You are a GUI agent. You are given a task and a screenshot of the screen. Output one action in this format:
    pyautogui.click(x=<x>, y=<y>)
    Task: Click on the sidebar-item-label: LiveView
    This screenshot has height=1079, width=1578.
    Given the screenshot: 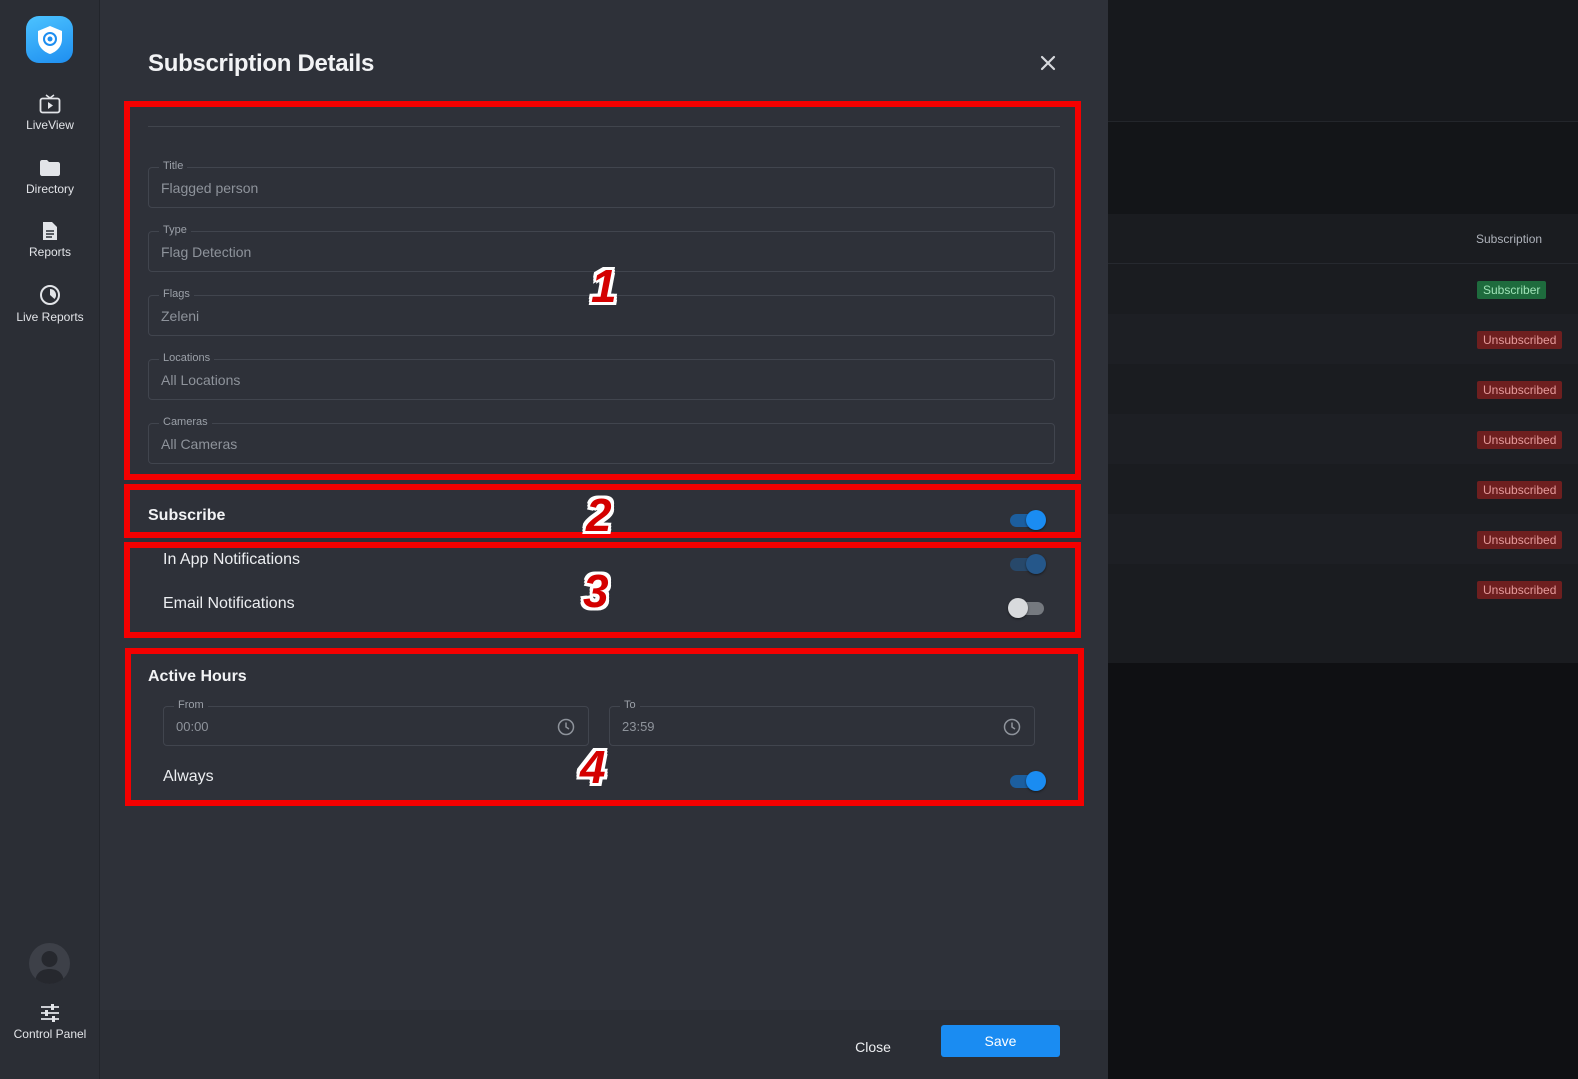 What is the action you would take?
    pyautogui.click(x=50, y=125)
    